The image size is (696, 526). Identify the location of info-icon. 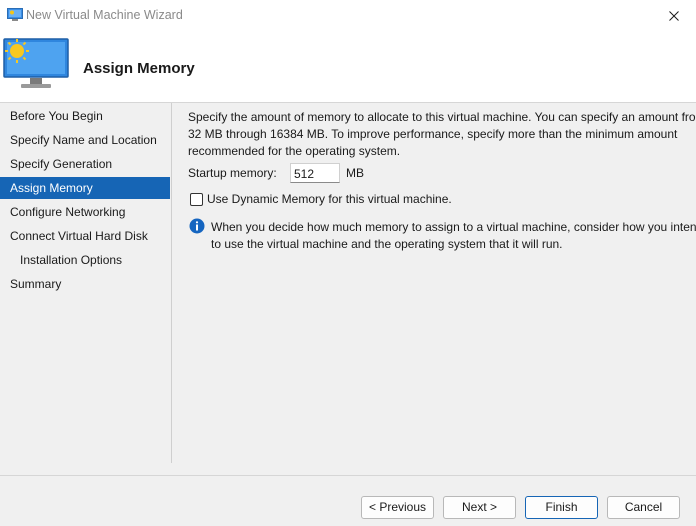
(197, 226).